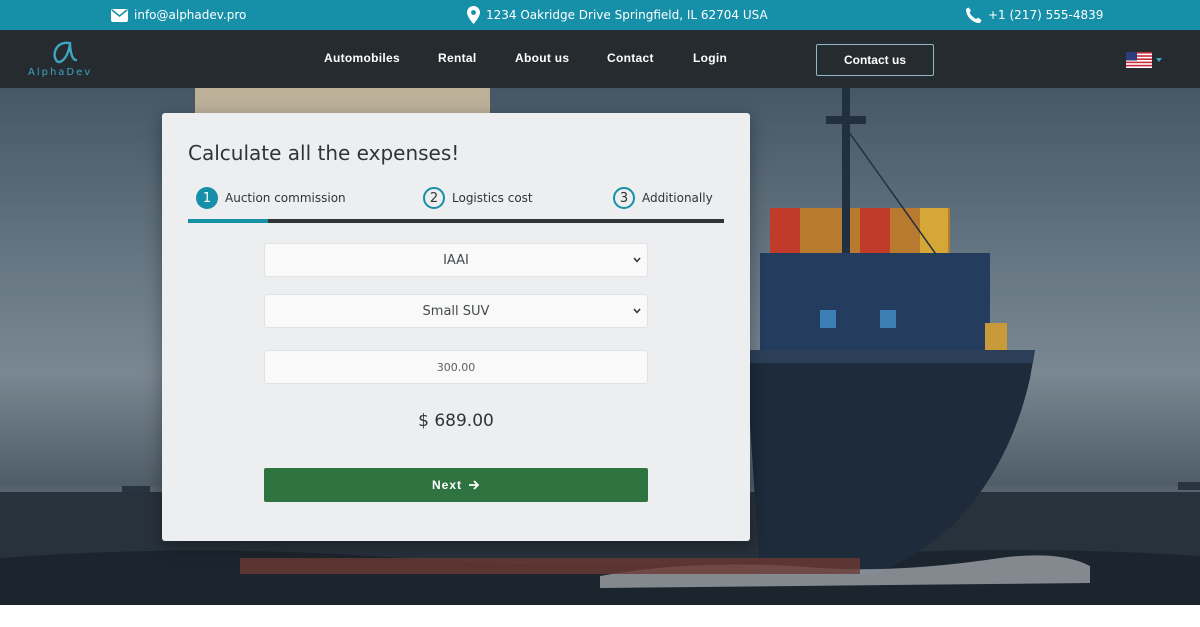 This screenshot has width=1200, height=627. Describe the element at coordinates (973, 15) in the screenshot. I see `phone-icon` at that location.